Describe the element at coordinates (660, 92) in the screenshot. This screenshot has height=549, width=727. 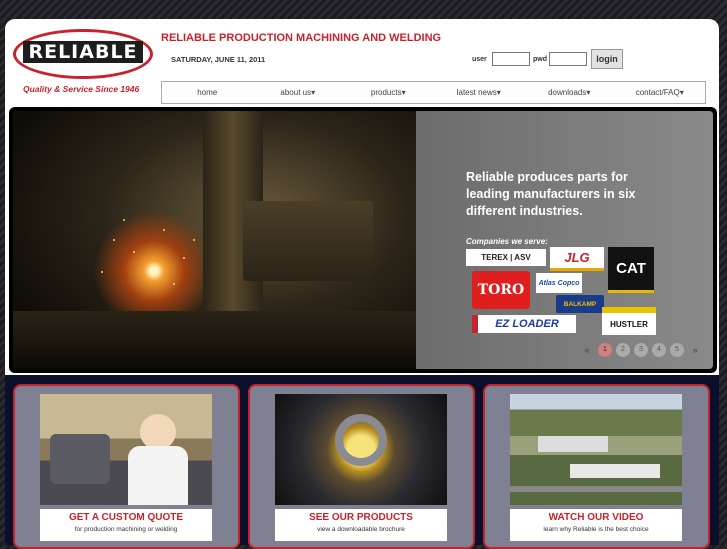
I see `nav-contact-faq: contact/FAQ▾` at that location.